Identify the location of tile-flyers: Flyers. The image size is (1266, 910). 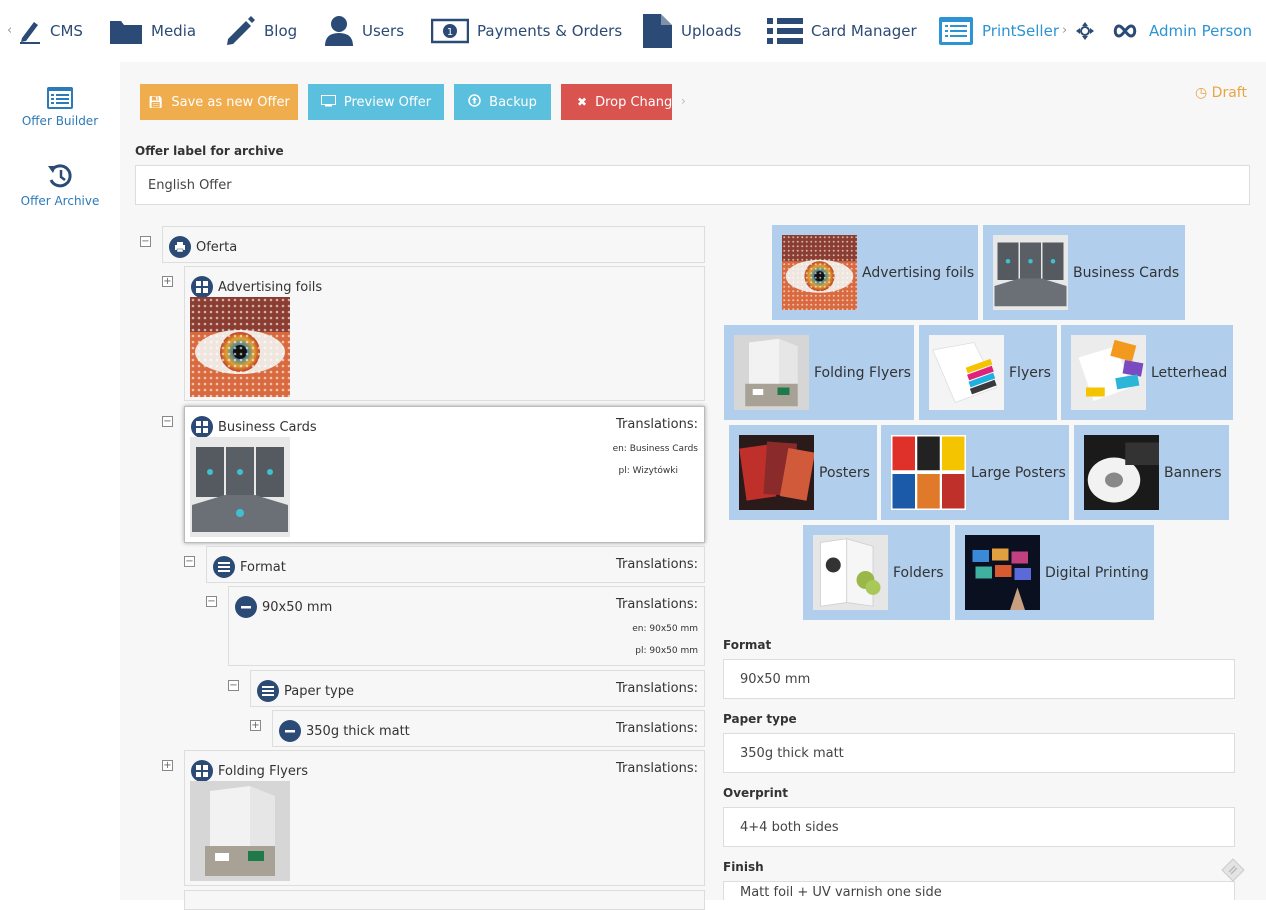
(988, 372).